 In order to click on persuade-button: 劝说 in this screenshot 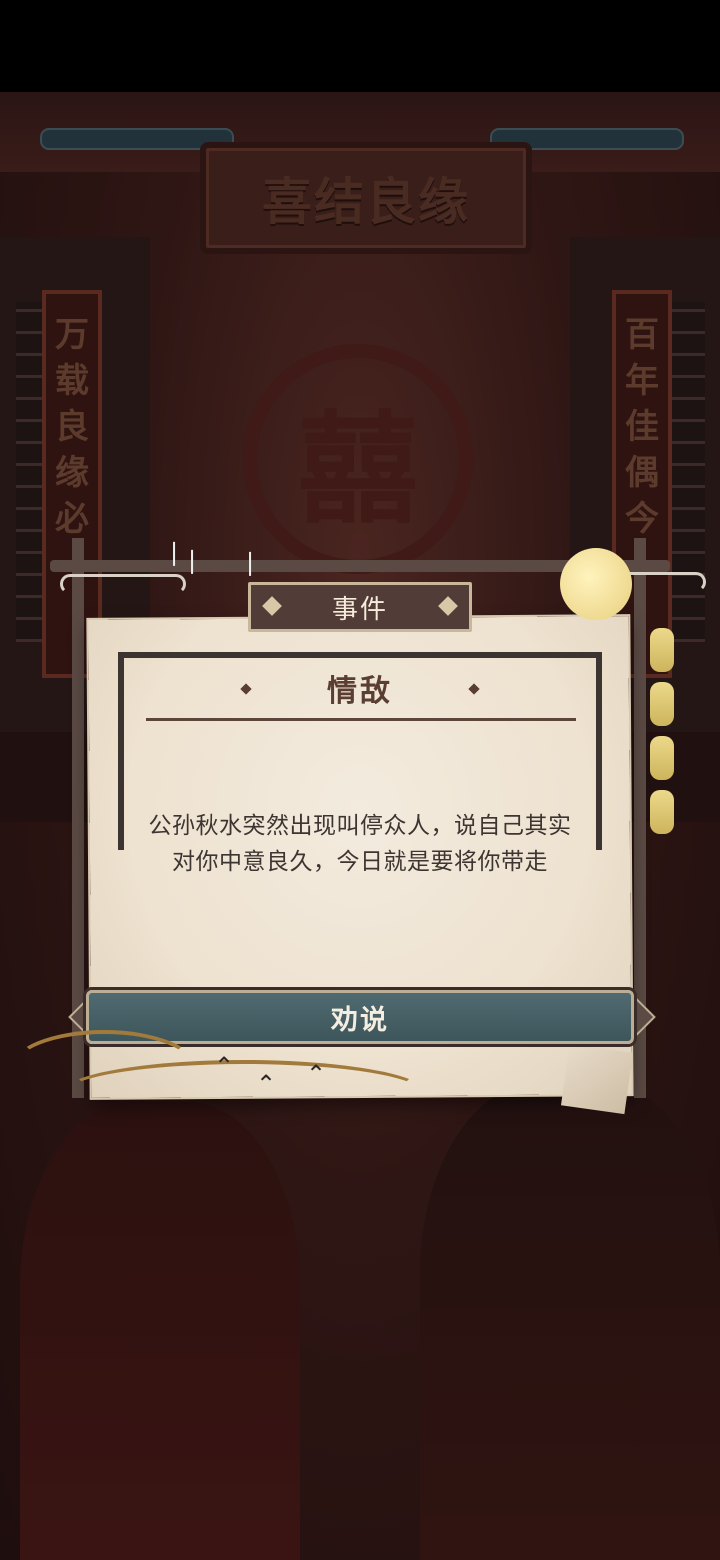, I will do `click(360, 1017)`.